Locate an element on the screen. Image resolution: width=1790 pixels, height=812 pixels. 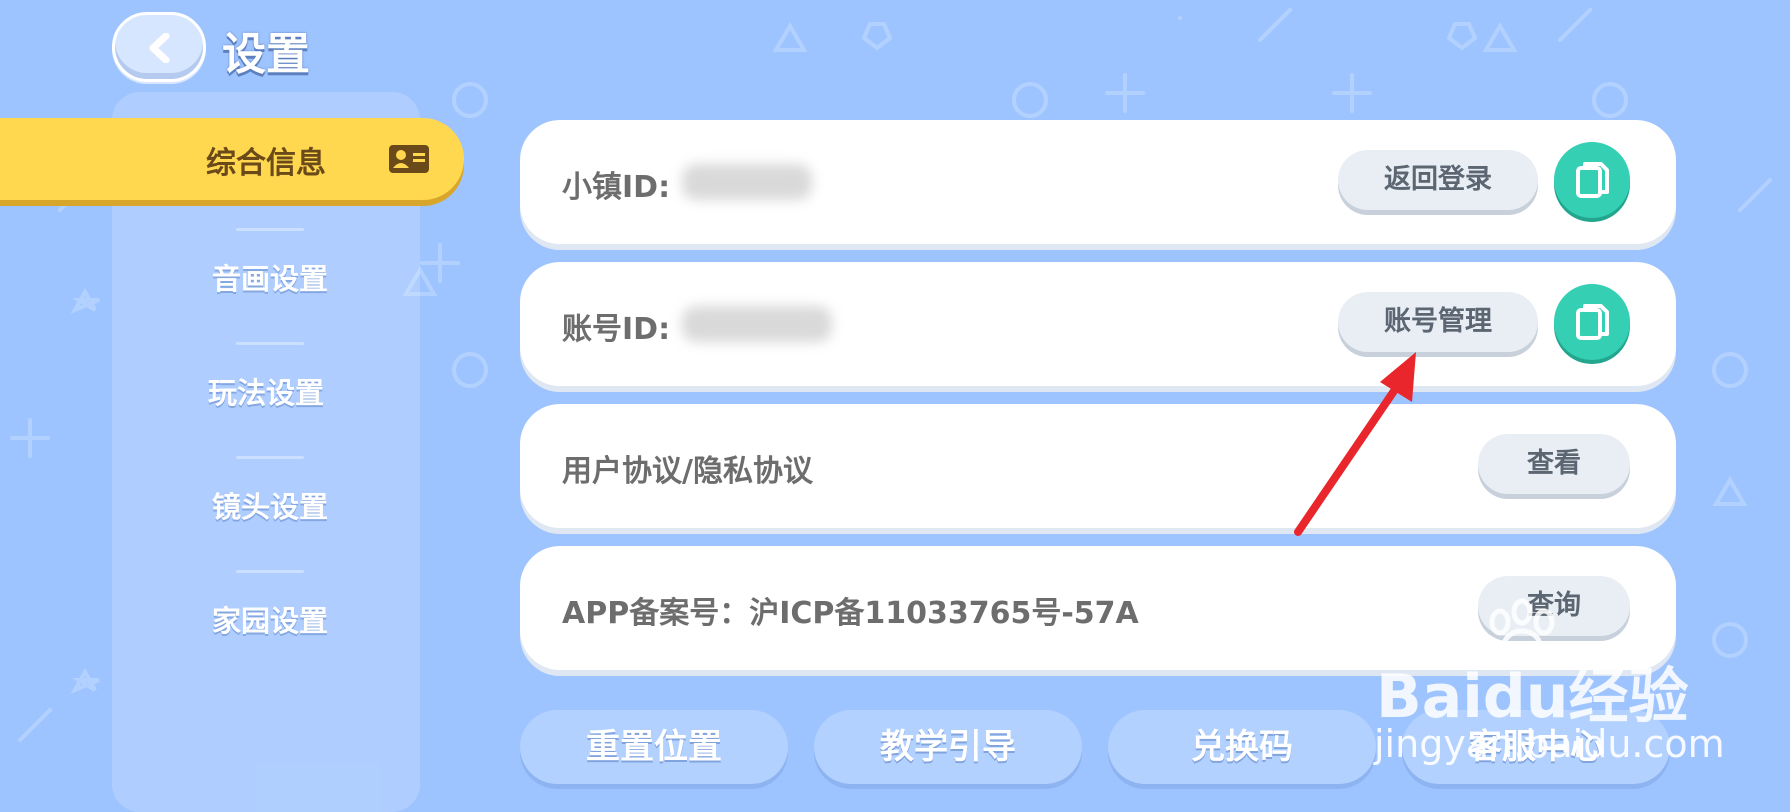
watermark-url: jingyan.baidu.com is located at coordinates (1549, 744).